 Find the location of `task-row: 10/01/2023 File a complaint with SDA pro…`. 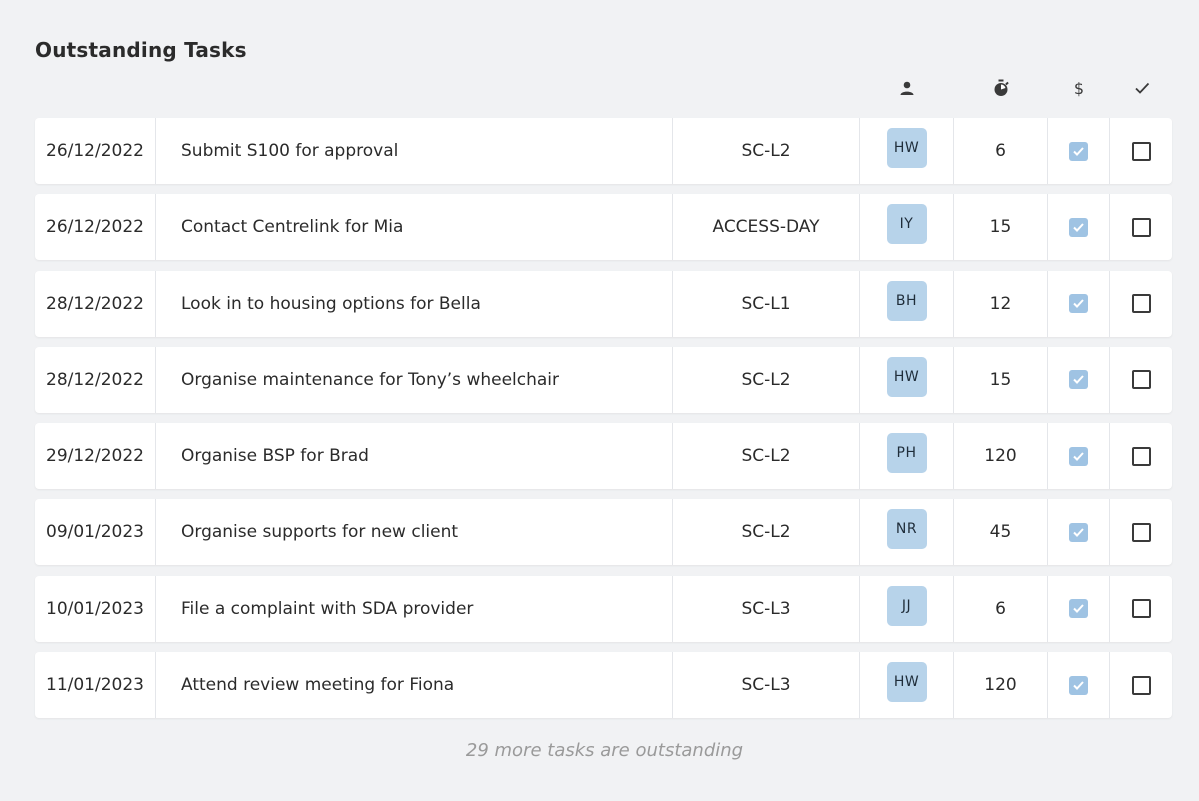

task-row: 10/01/2023 File a complaint with SDA pro… is located at coordinates (603, 608).